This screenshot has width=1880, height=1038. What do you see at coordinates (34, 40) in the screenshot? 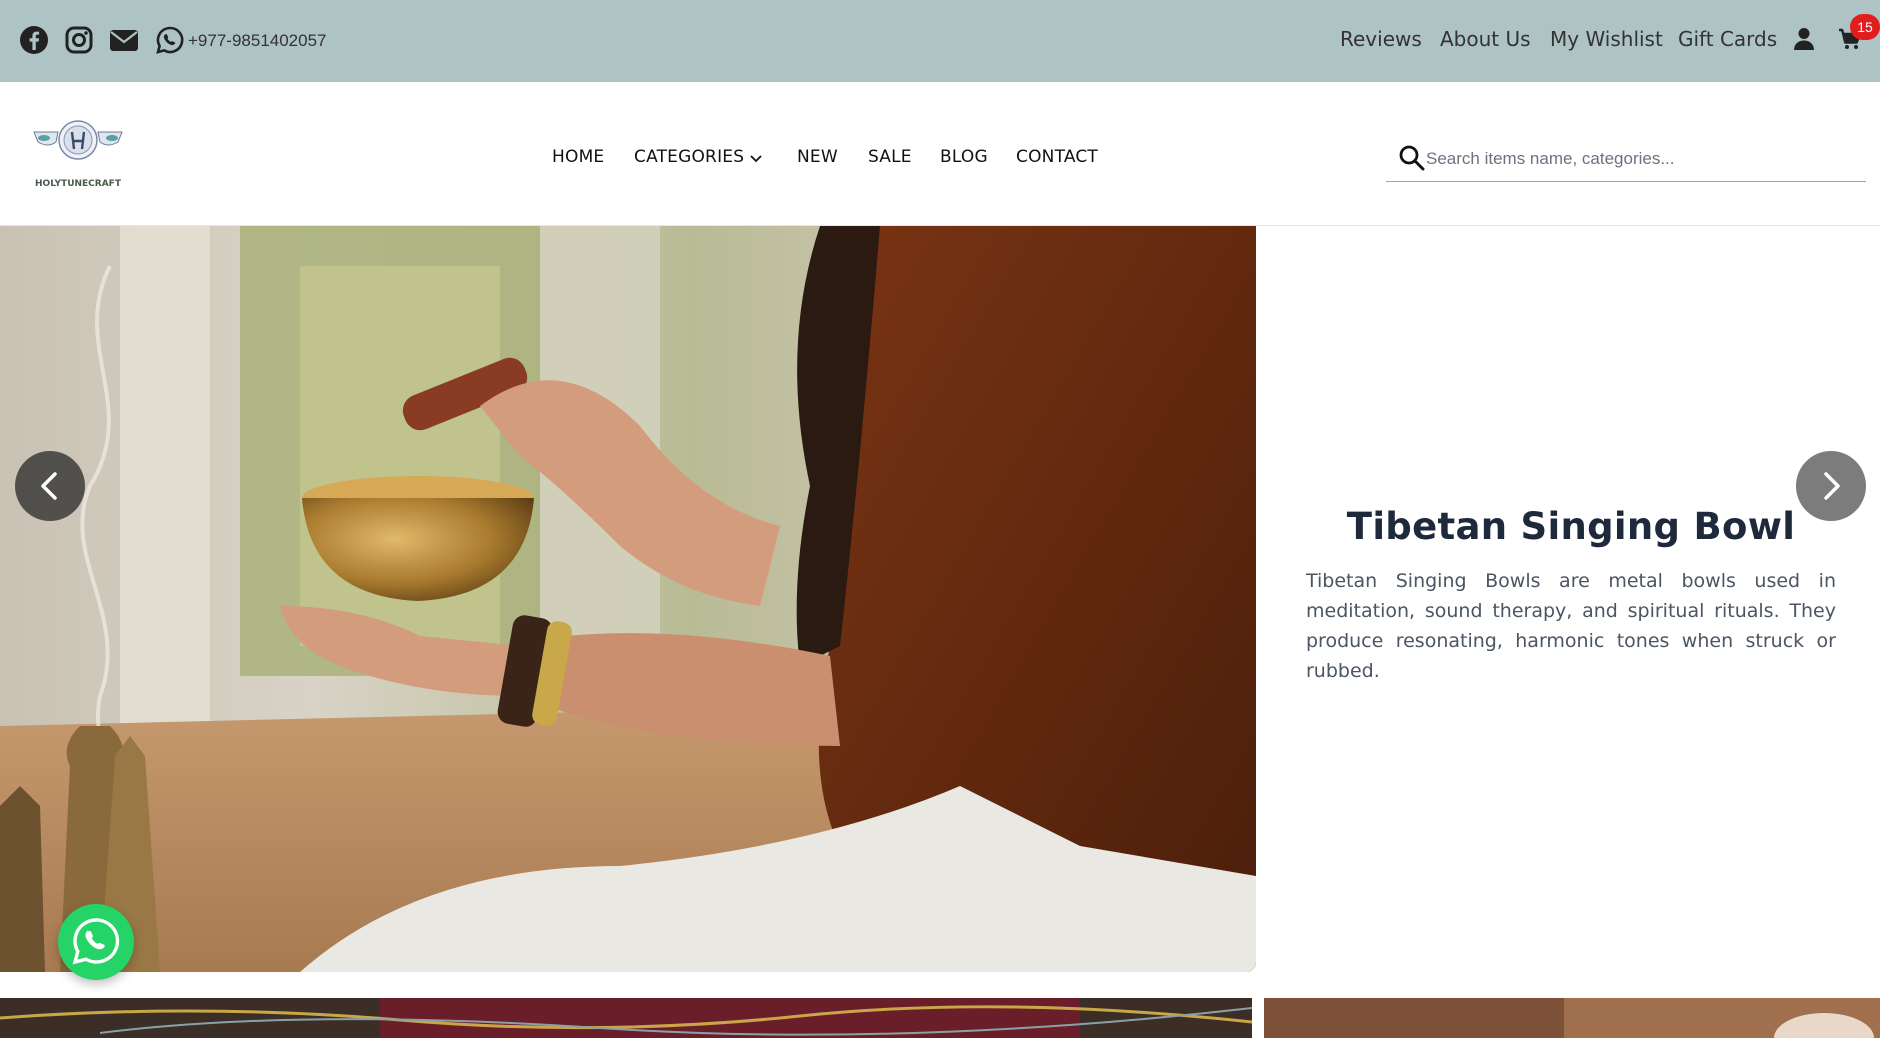
I see `facebook-icon` at bounding box center [34, 40].